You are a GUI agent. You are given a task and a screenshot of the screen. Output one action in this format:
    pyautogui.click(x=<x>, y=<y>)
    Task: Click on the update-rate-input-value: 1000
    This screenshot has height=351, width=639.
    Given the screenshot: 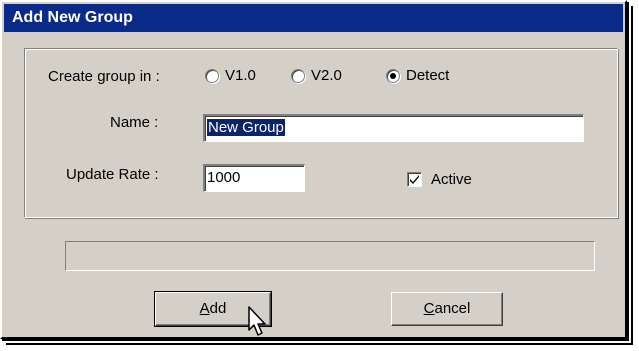 What is the action you would take?
    pyautogui.click(x=224, y=177)
    